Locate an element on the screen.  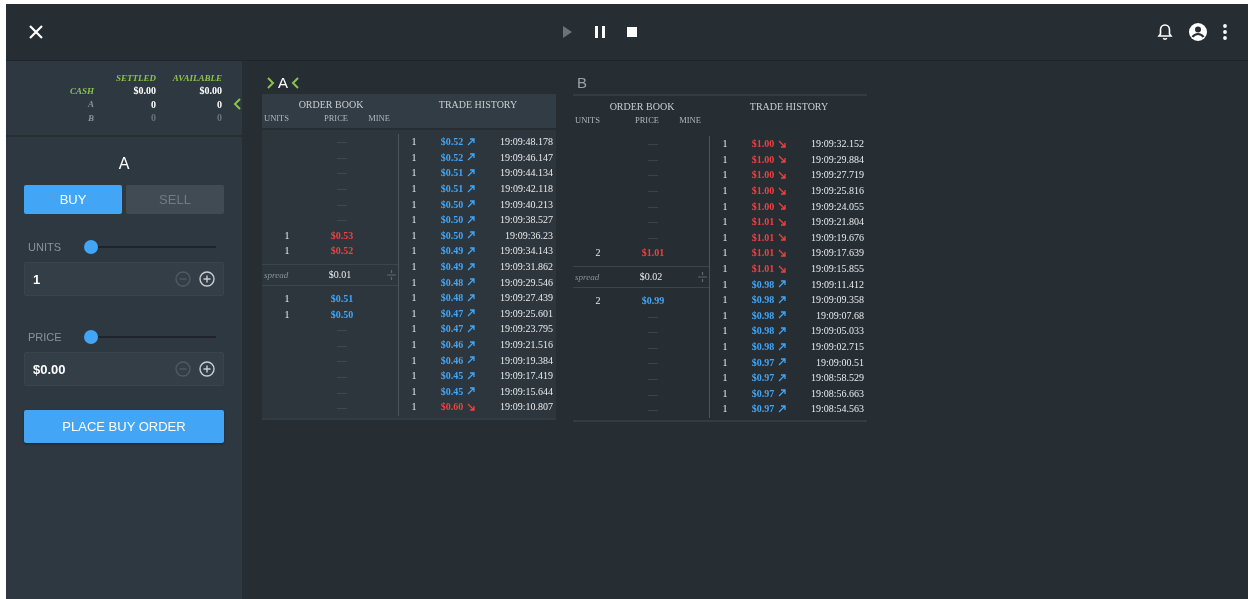
account-button is located at coordinates (1198, 32).